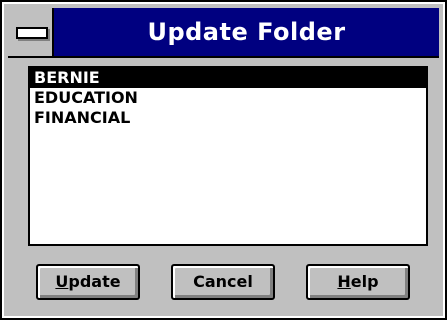  I want to click on update-mnemonic: U, so click(62, 281).